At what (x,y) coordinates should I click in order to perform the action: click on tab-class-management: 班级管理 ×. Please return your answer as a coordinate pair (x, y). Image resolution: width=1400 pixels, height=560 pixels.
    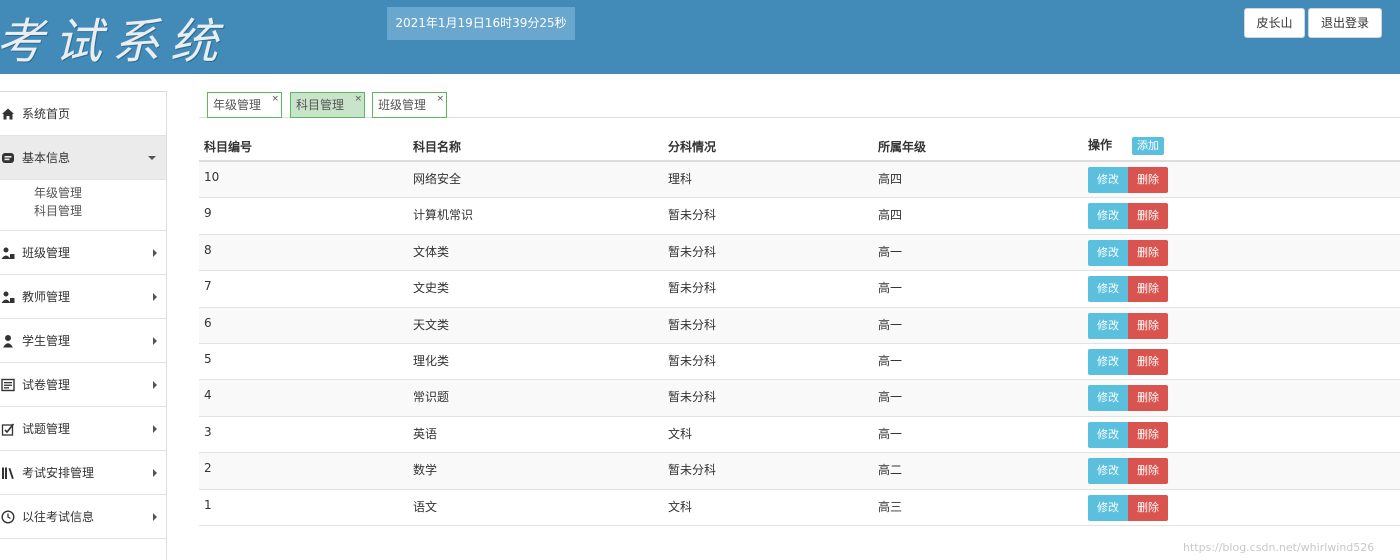
    Looking at the image, I should click on (409, 105).